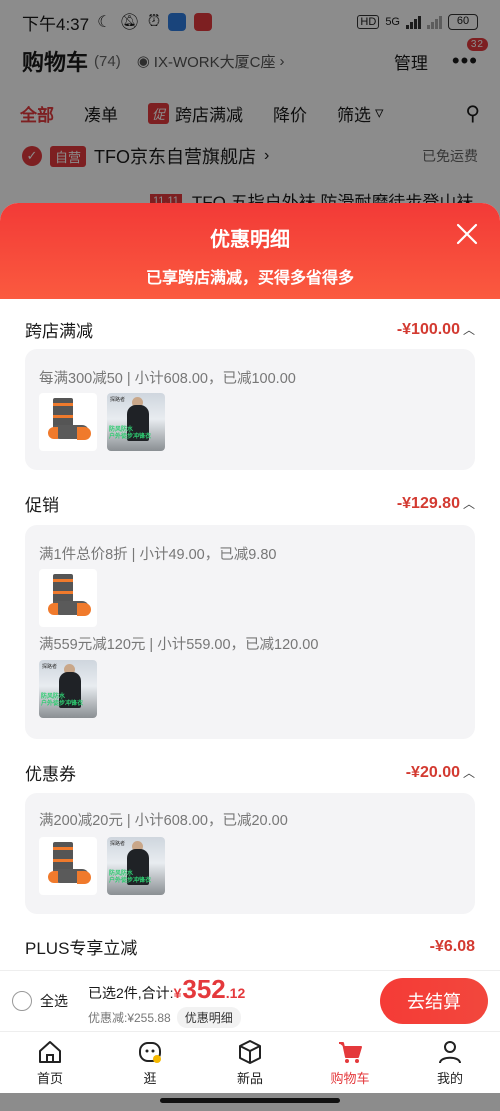 Image resolution: width=500 pixels, height=1111 pixels. What do you see at coordinates (467, 234) in the screenshot?
I see `close-icon` at bounding box center [467, 234].